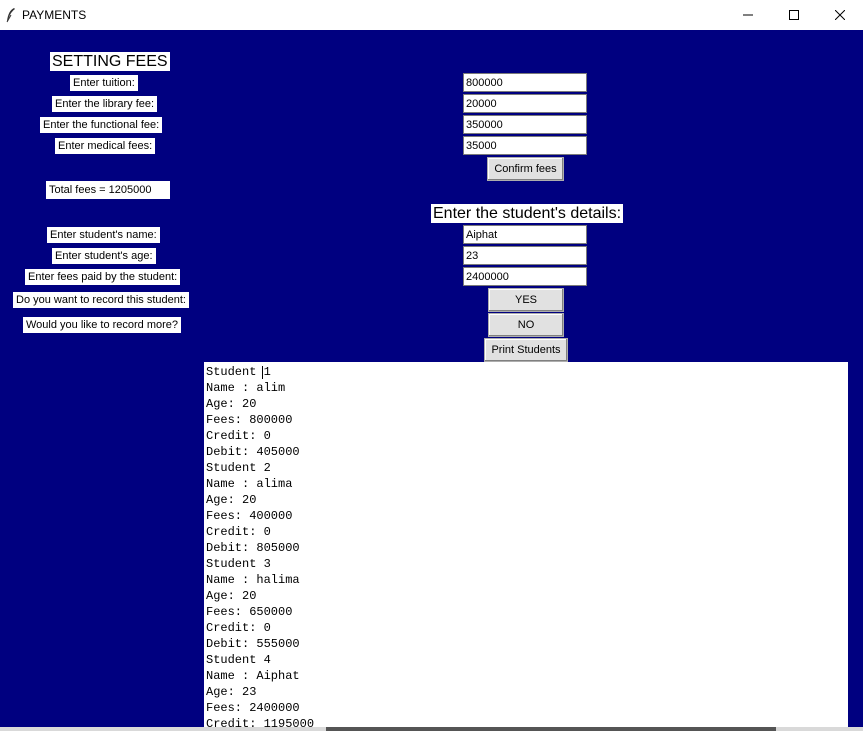  What do you see at coordinates (105, 104) in the screenshot?
I see `library-fee-label: Enter the library fee:` at bounding box center [105, 104].